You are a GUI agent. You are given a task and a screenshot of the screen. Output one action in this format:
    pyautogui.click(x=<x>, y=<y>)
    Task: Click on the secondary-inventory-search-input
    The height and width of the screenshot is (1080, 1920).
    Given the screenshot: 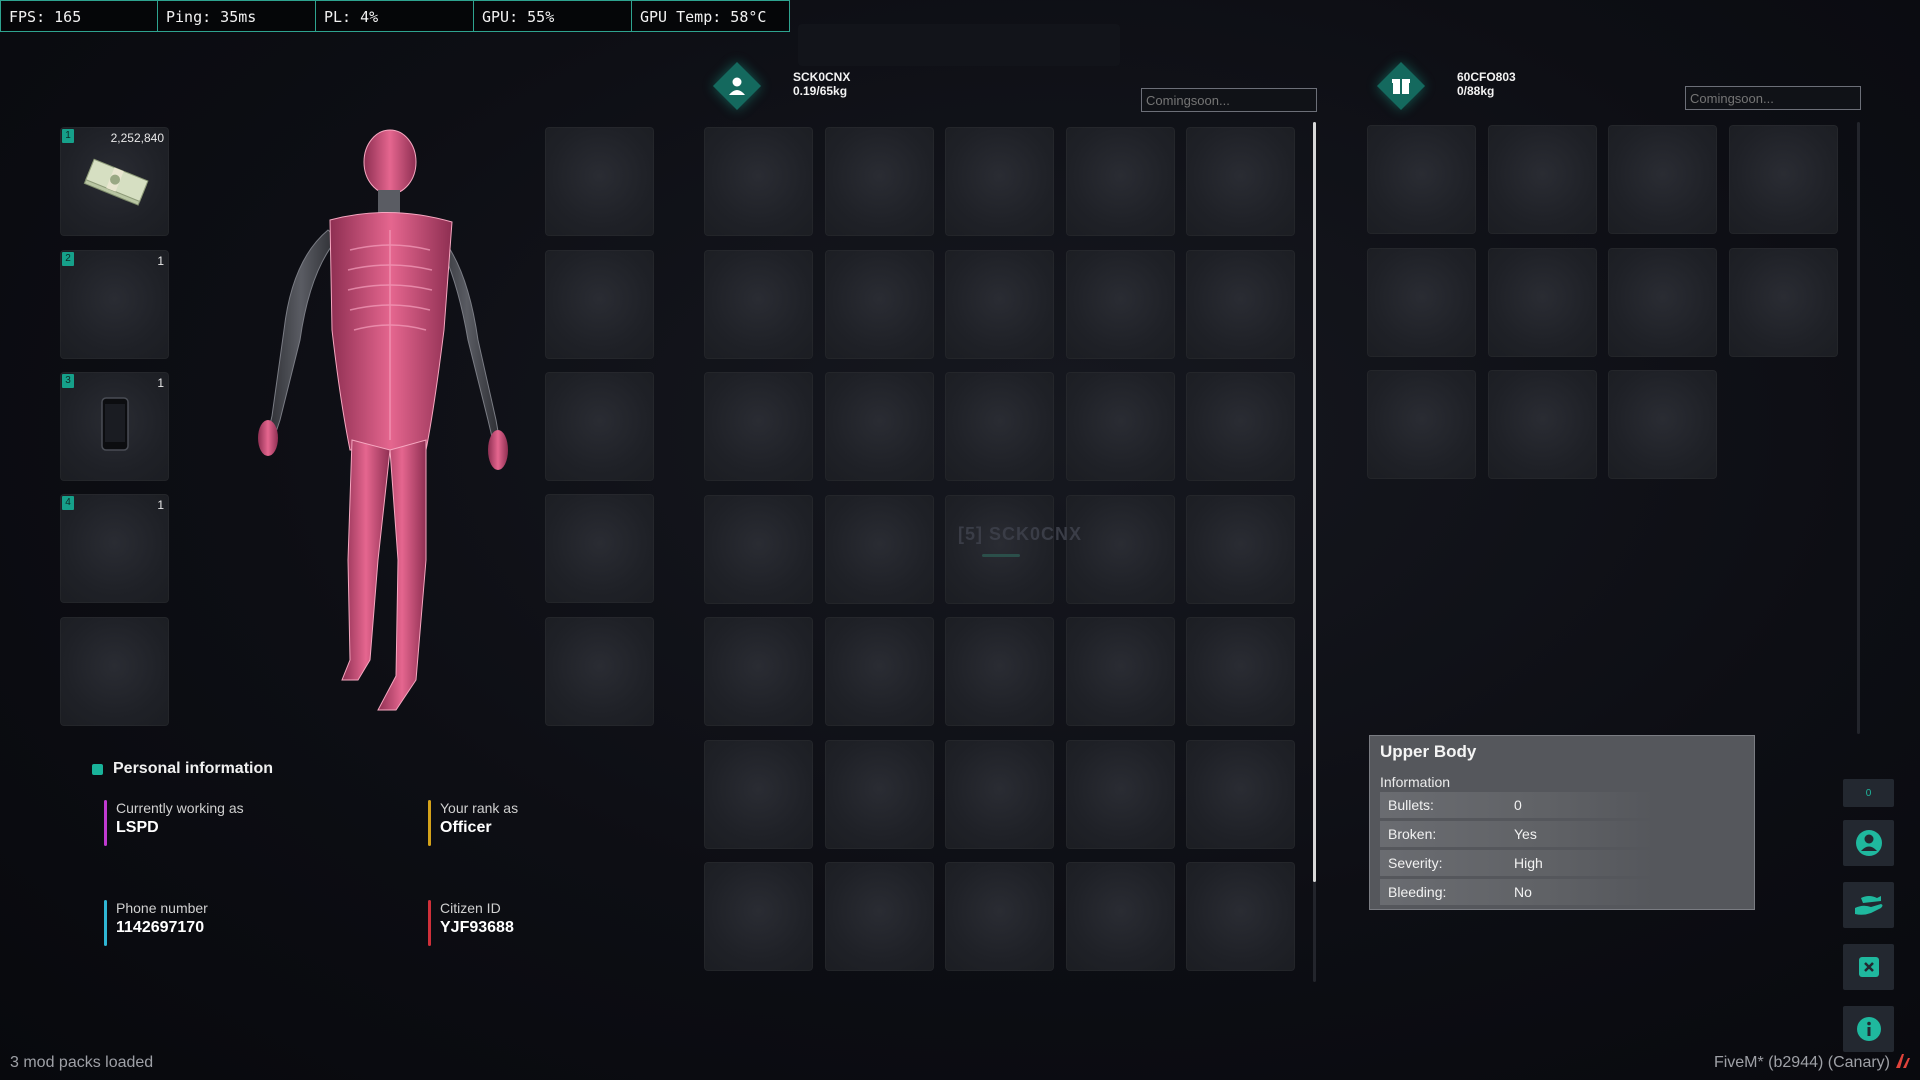 What is the action you would take?
    pyautogui.click(x=1773, y=98)
    